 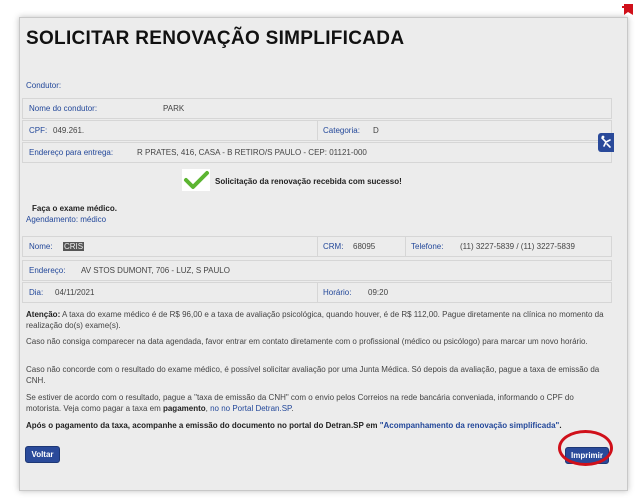 I want to click on portal-detran-link: no no Portal Detran.SP, so click(x=250, y=408).